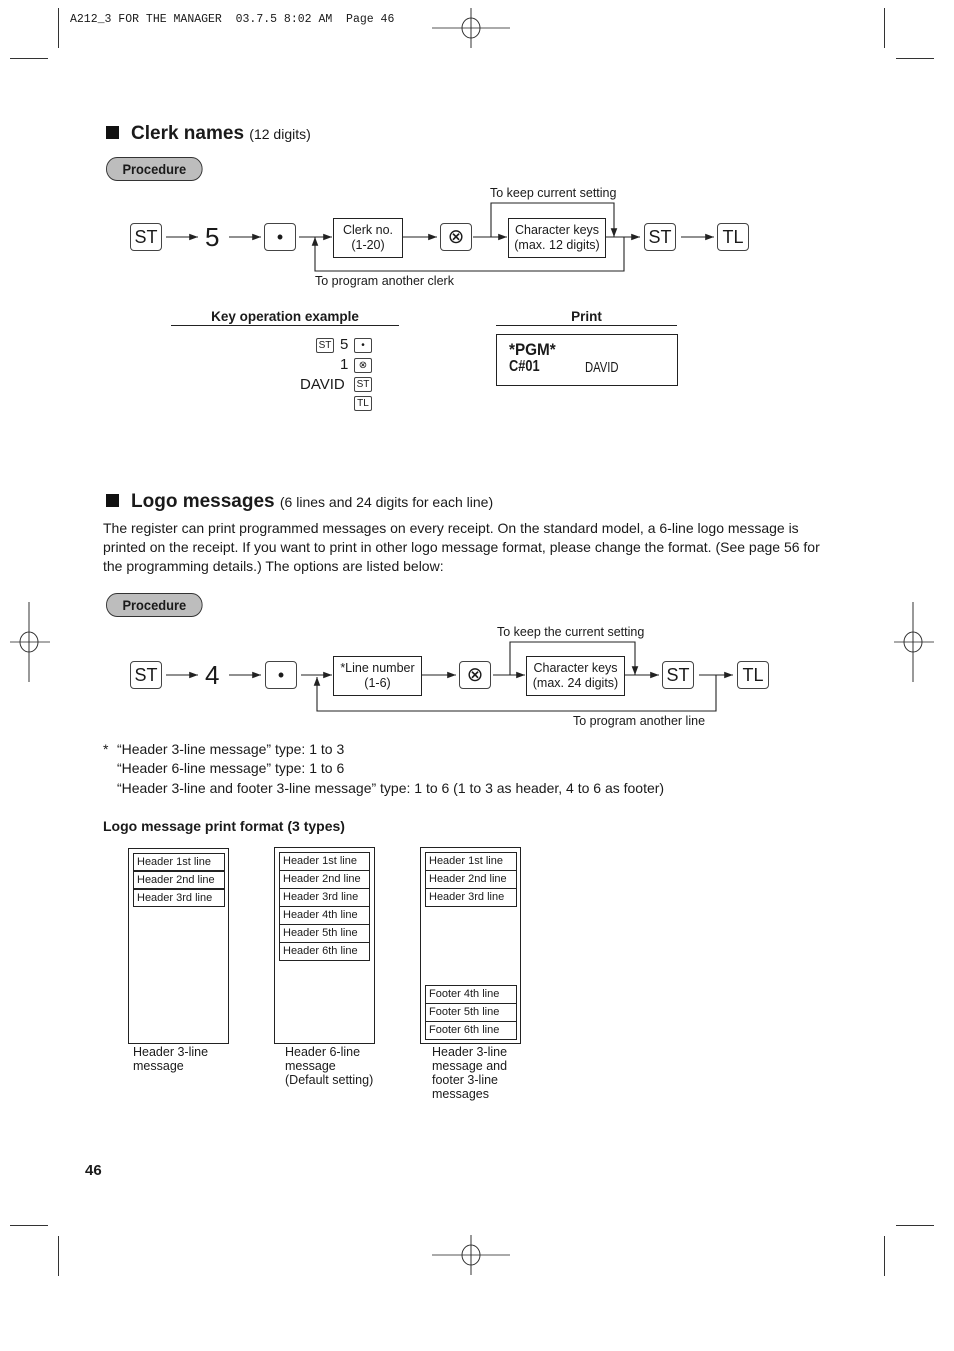  I want to click on loop-label: To program another line, so click(639, 721).